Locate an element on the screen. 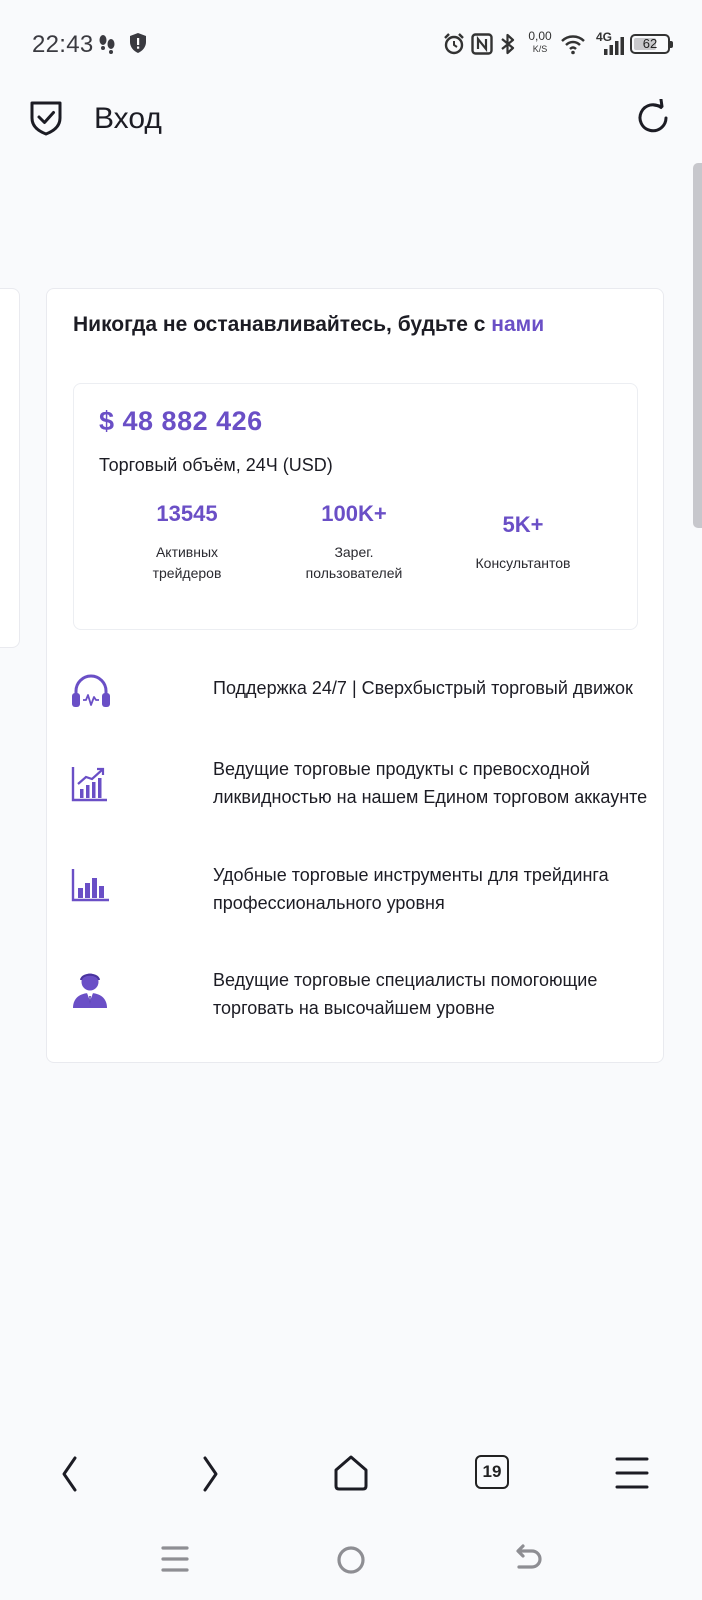 Image resolution: width=702 pixels, height=1600 pixels. bluetooth-icon is located at coordinates (508, 44).